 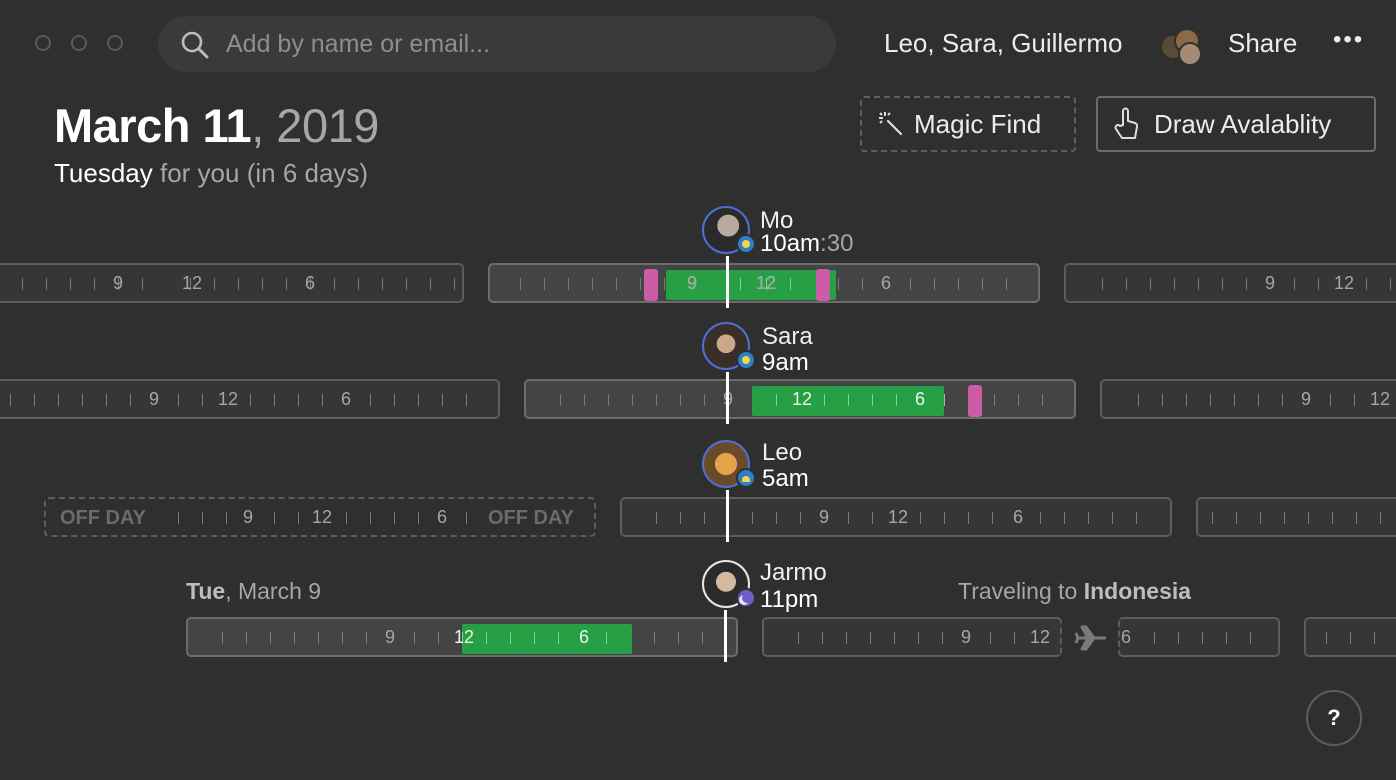 I want to click on help-button: ?, so click(x=1334, y=718).